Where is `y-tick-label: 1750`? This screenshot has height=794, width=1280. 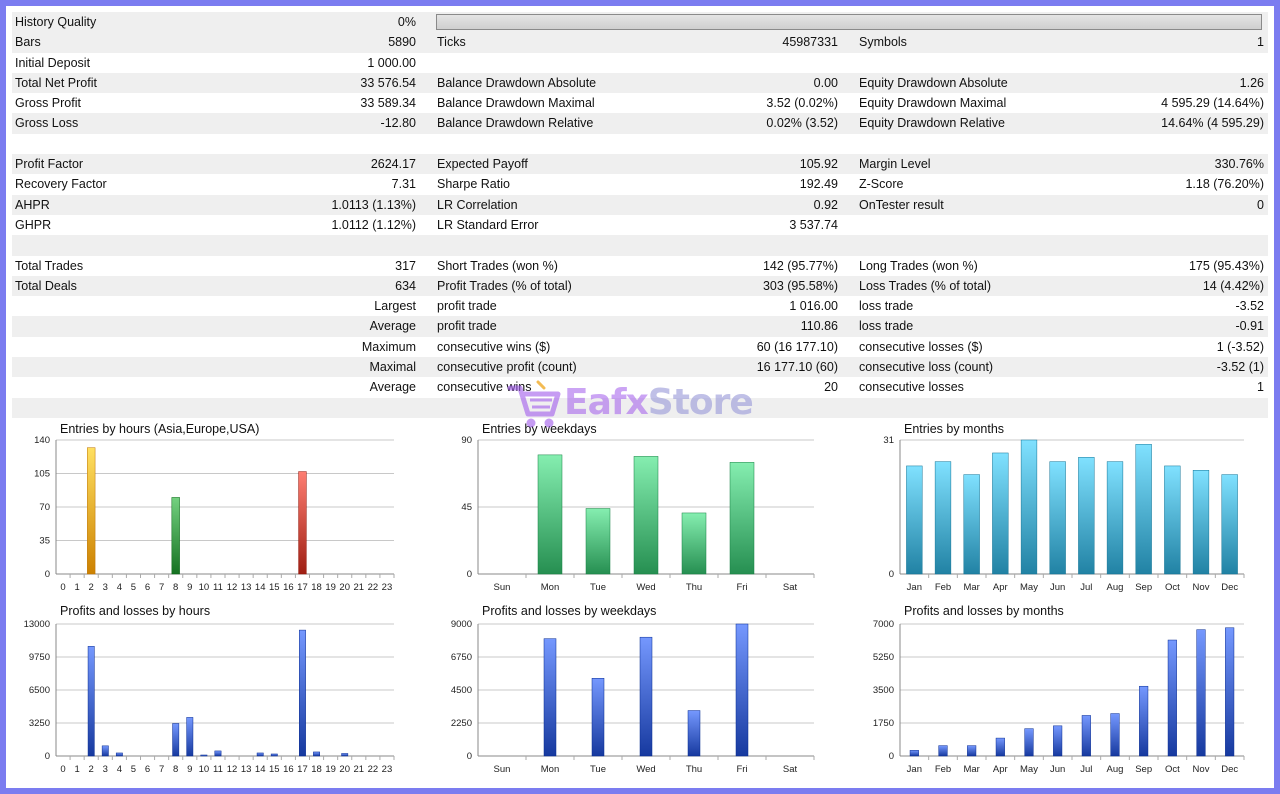
y-tick-label: 1750 is located at coordinates (883, 723).